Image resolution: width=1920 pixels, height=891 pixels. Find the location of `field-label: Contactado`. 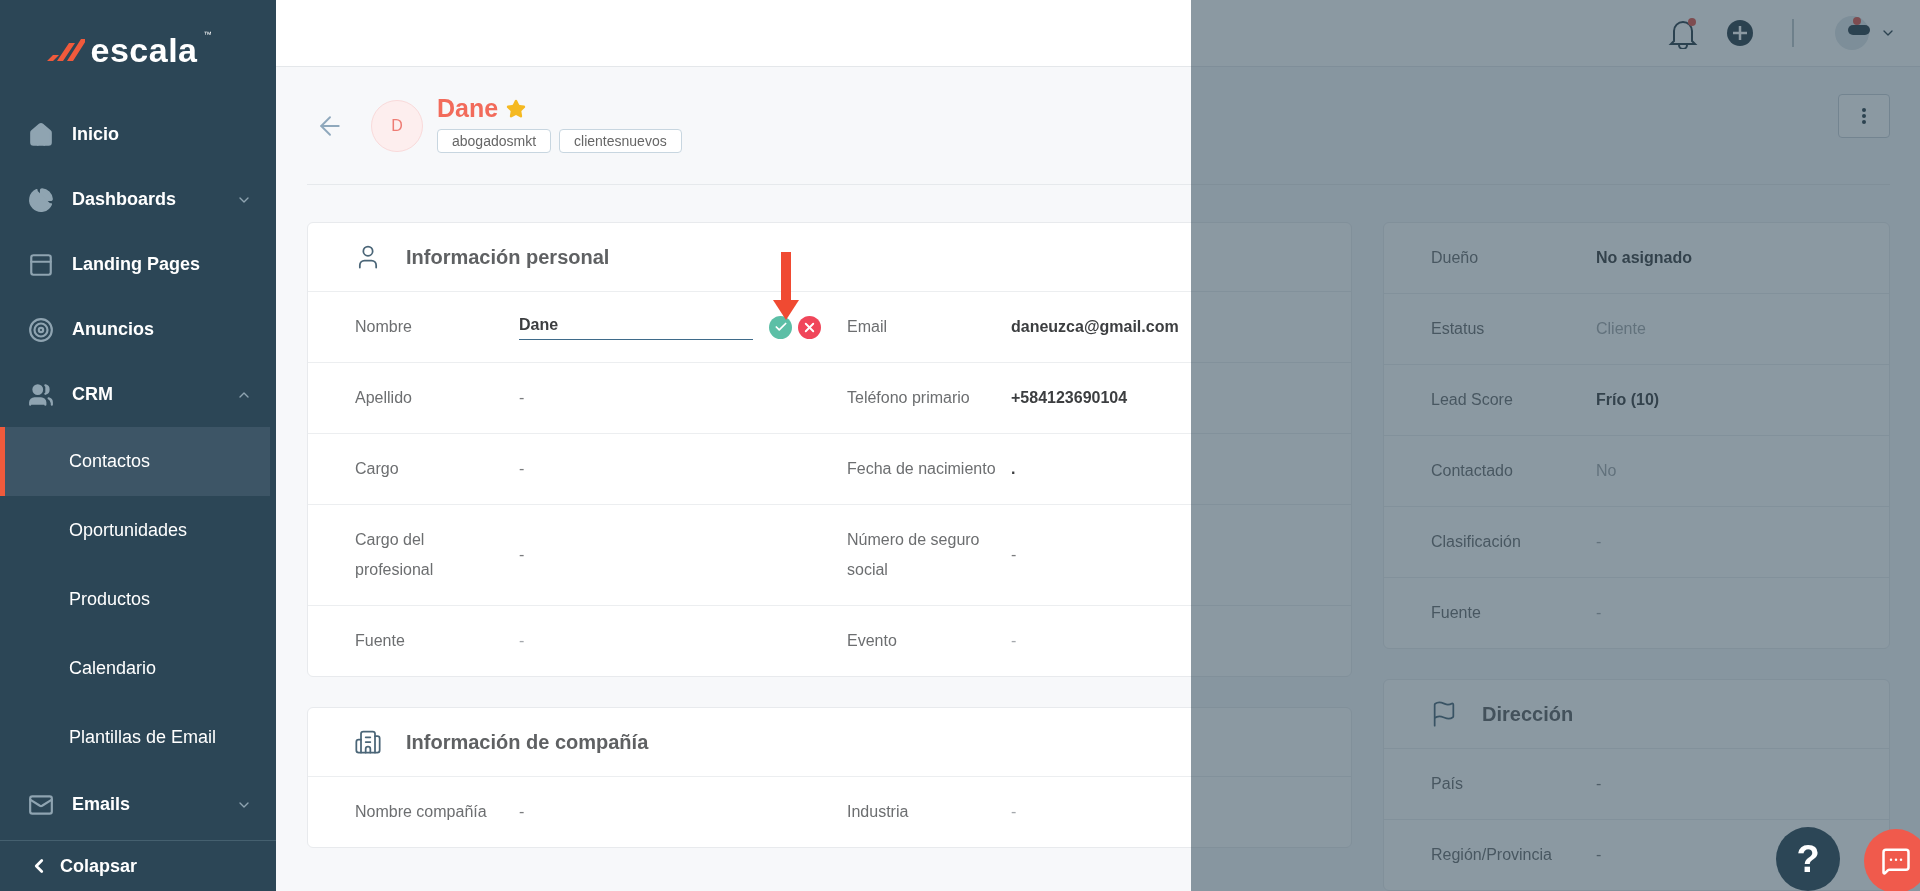

field-label: Contactado is located at coordinates (1472, 471).